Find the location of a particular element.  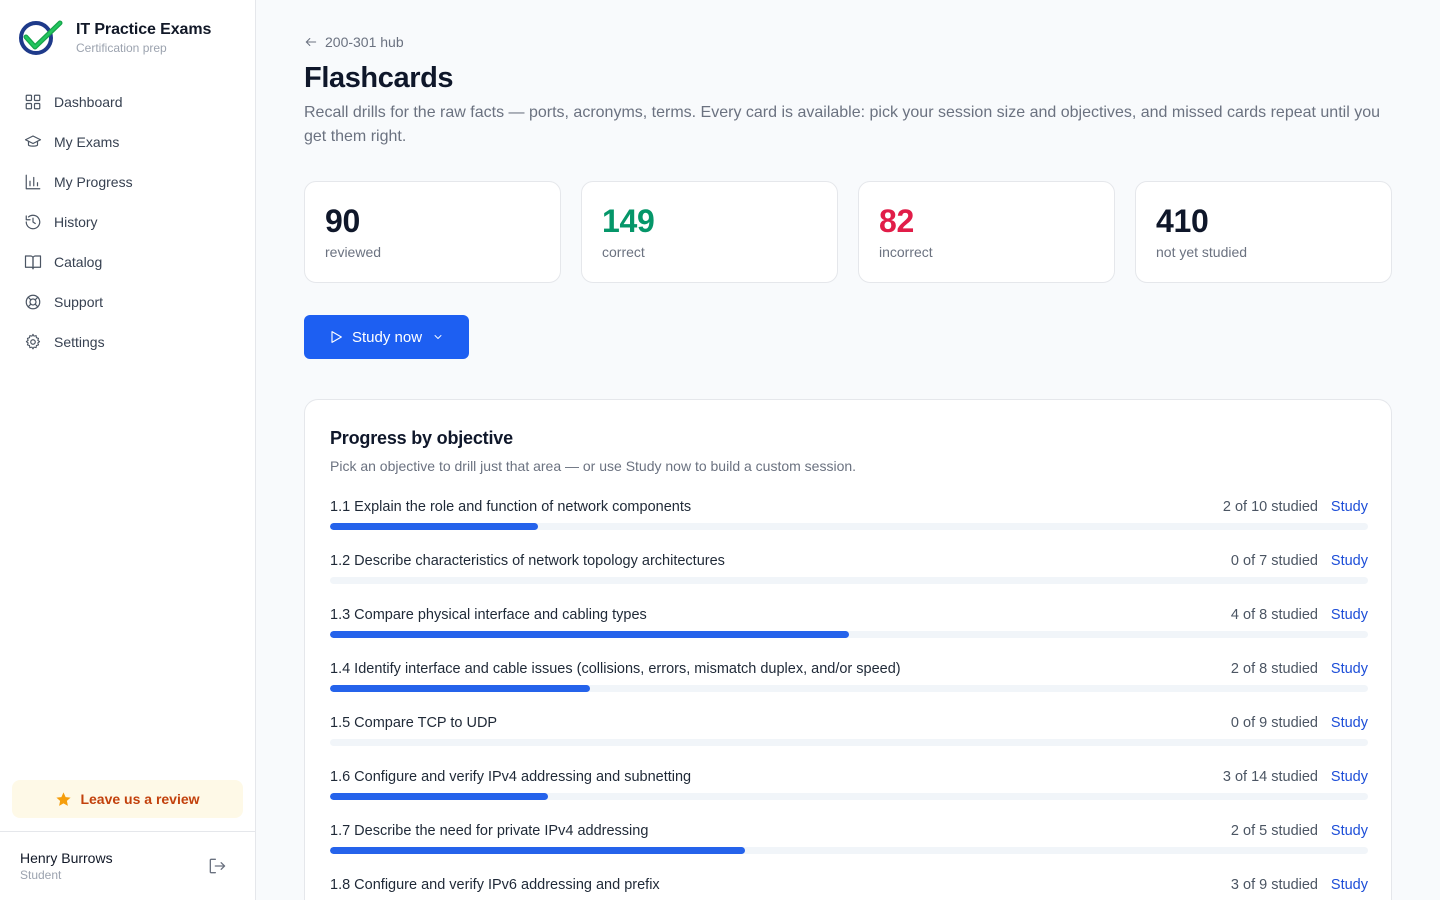

sidebar-item-label: My Exams is located at coordinates (87, 142).